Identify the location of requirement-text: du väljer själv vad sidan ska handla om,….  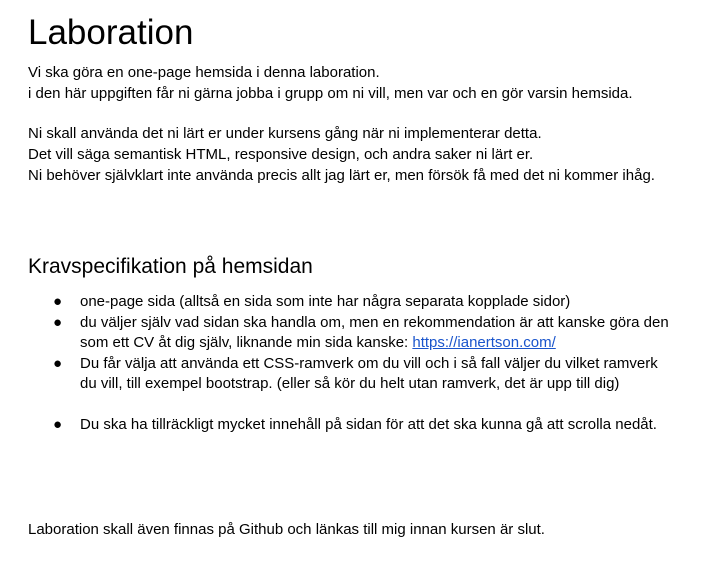
(374, 332).